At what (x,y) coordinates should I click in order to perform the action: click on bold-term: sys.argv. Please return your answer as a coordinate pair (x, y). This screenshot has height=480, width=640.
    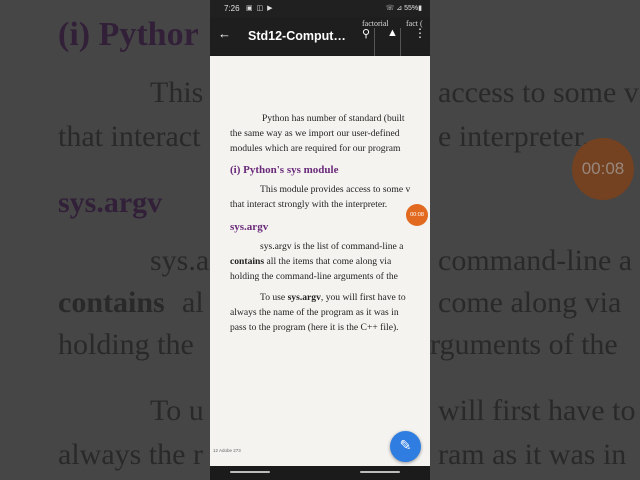
    Looking at the image, I should click on (304, 297).